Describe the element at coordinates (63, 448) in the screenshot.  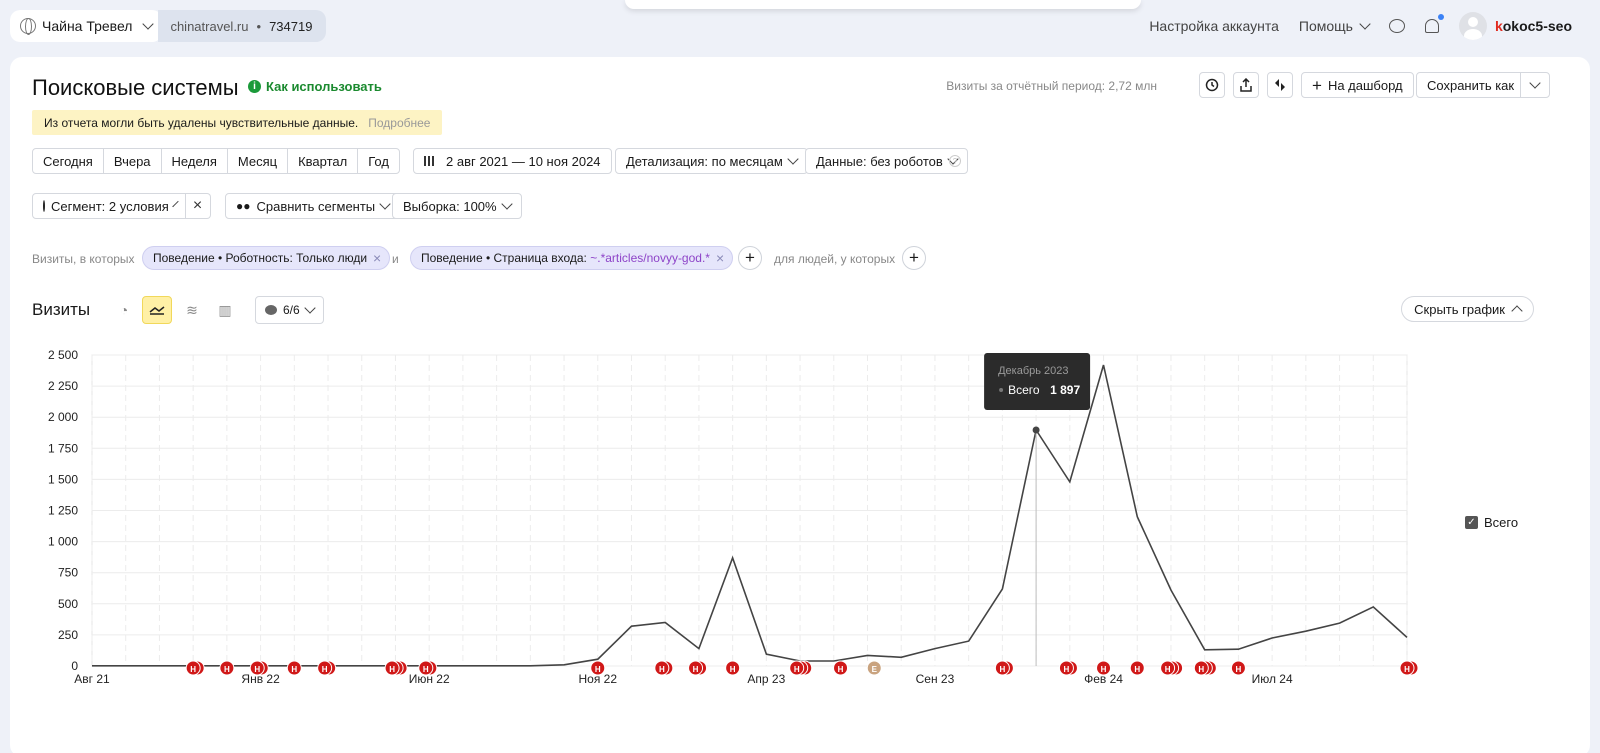
I see `y-tick-label: 1 750` at that location.